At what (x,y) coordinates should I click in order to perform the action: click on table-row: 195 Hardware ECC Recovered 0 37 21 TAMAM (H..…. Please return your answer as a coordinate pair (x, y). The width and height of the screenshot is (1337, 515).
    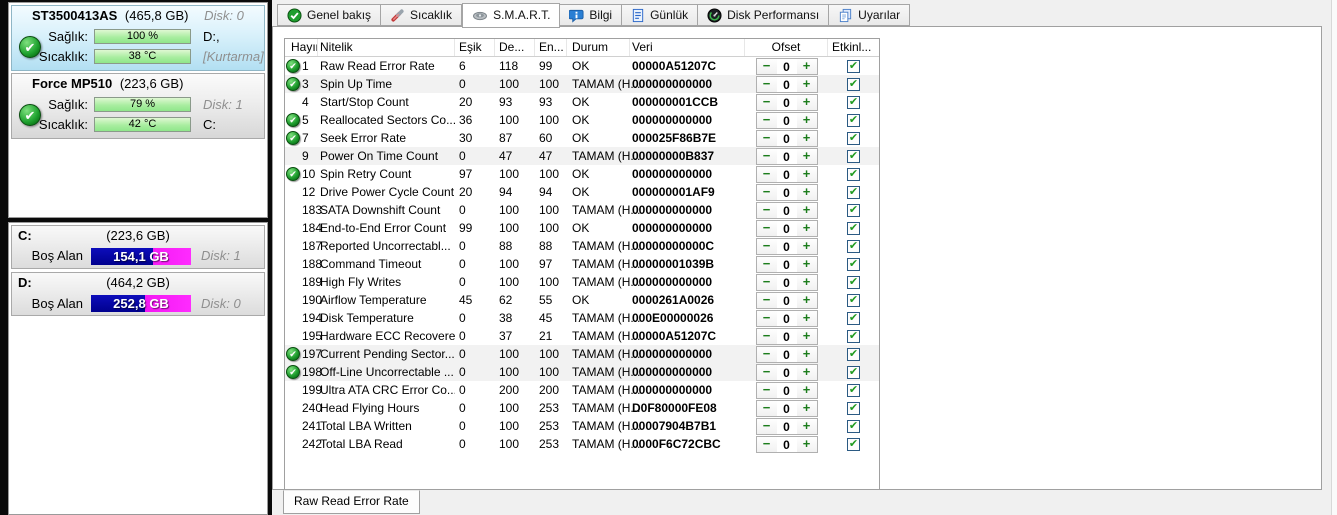
    Looking at the image, I should click on (582, 336).